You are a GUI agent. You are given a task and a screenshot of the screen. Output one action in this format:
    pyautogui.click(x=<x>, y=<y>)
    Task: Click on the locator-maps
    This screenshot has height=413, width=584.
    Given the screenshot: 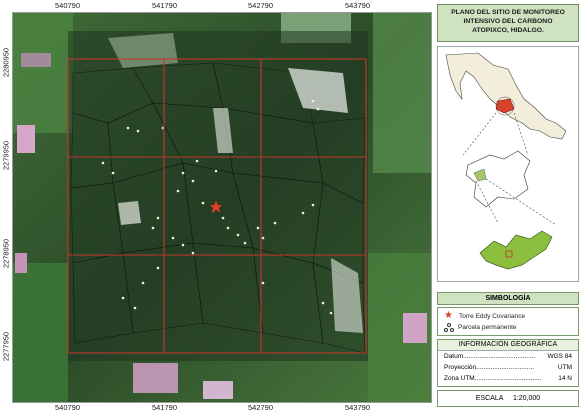 What is the action you would take?
    pyautogui.click(x=508, y=164)
    